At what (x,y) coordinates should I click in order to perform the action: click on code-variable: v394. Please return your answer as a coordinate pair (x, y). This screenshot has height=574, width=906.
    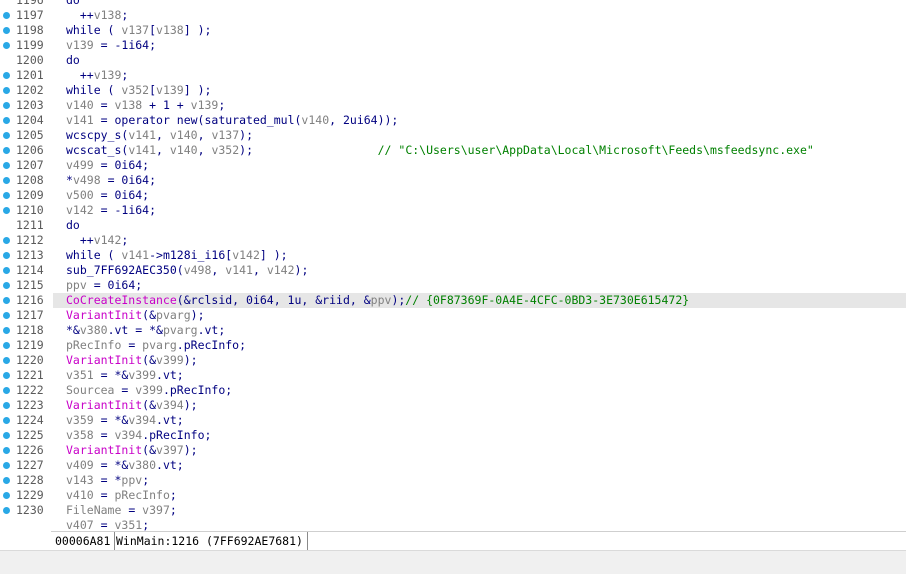
    Looking at the image, I should click on (170, 405).